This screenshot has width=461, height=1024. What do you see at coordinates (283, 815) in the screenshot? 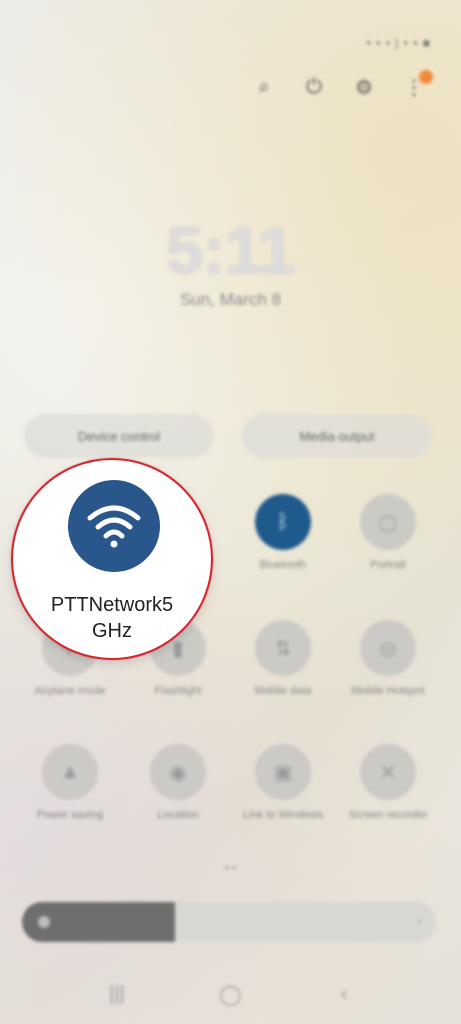
I see `tile-label: Link to Windows` at bounding box center [283, 815].